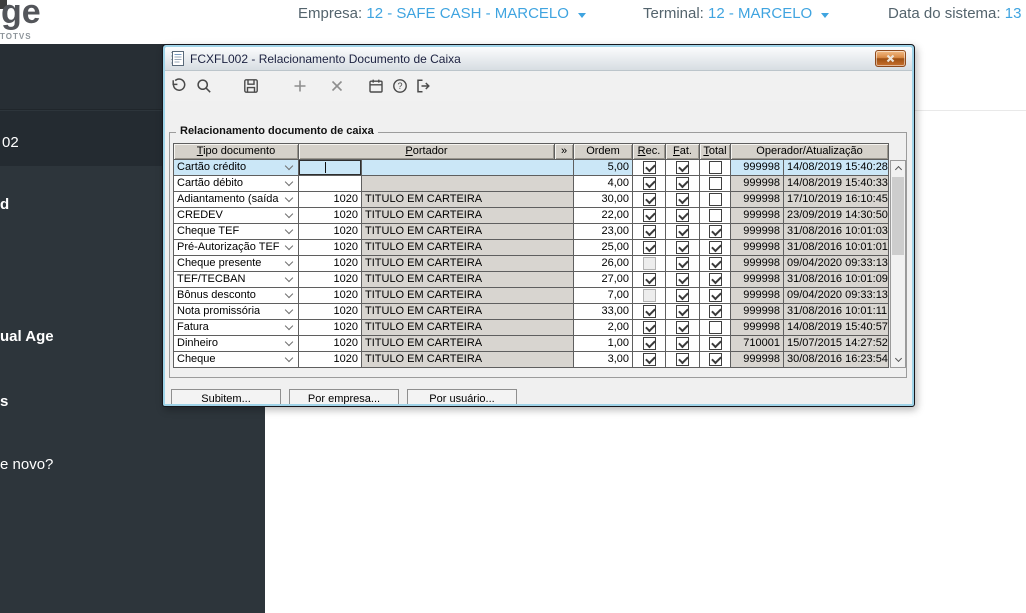 The height and width of the screenshot is (613, 1026). I want to click on calendar-icon, so click(376, 86).